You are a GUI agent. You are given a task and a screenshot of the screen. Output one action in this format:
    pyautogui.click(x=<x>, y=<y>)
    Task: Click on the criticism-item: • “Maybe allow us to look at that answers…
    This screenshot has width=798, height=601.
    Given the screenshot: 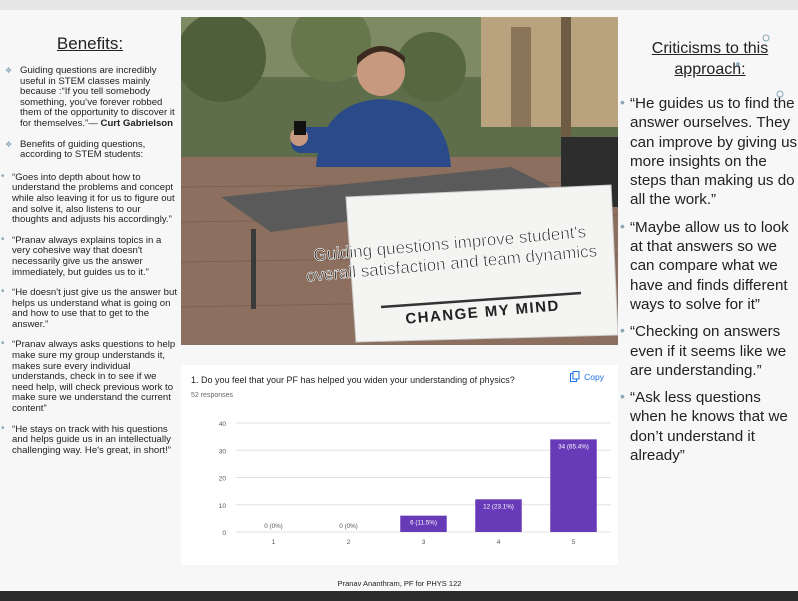 What is the action you would take?
    pyautogui.click(x=709, y=266)
    